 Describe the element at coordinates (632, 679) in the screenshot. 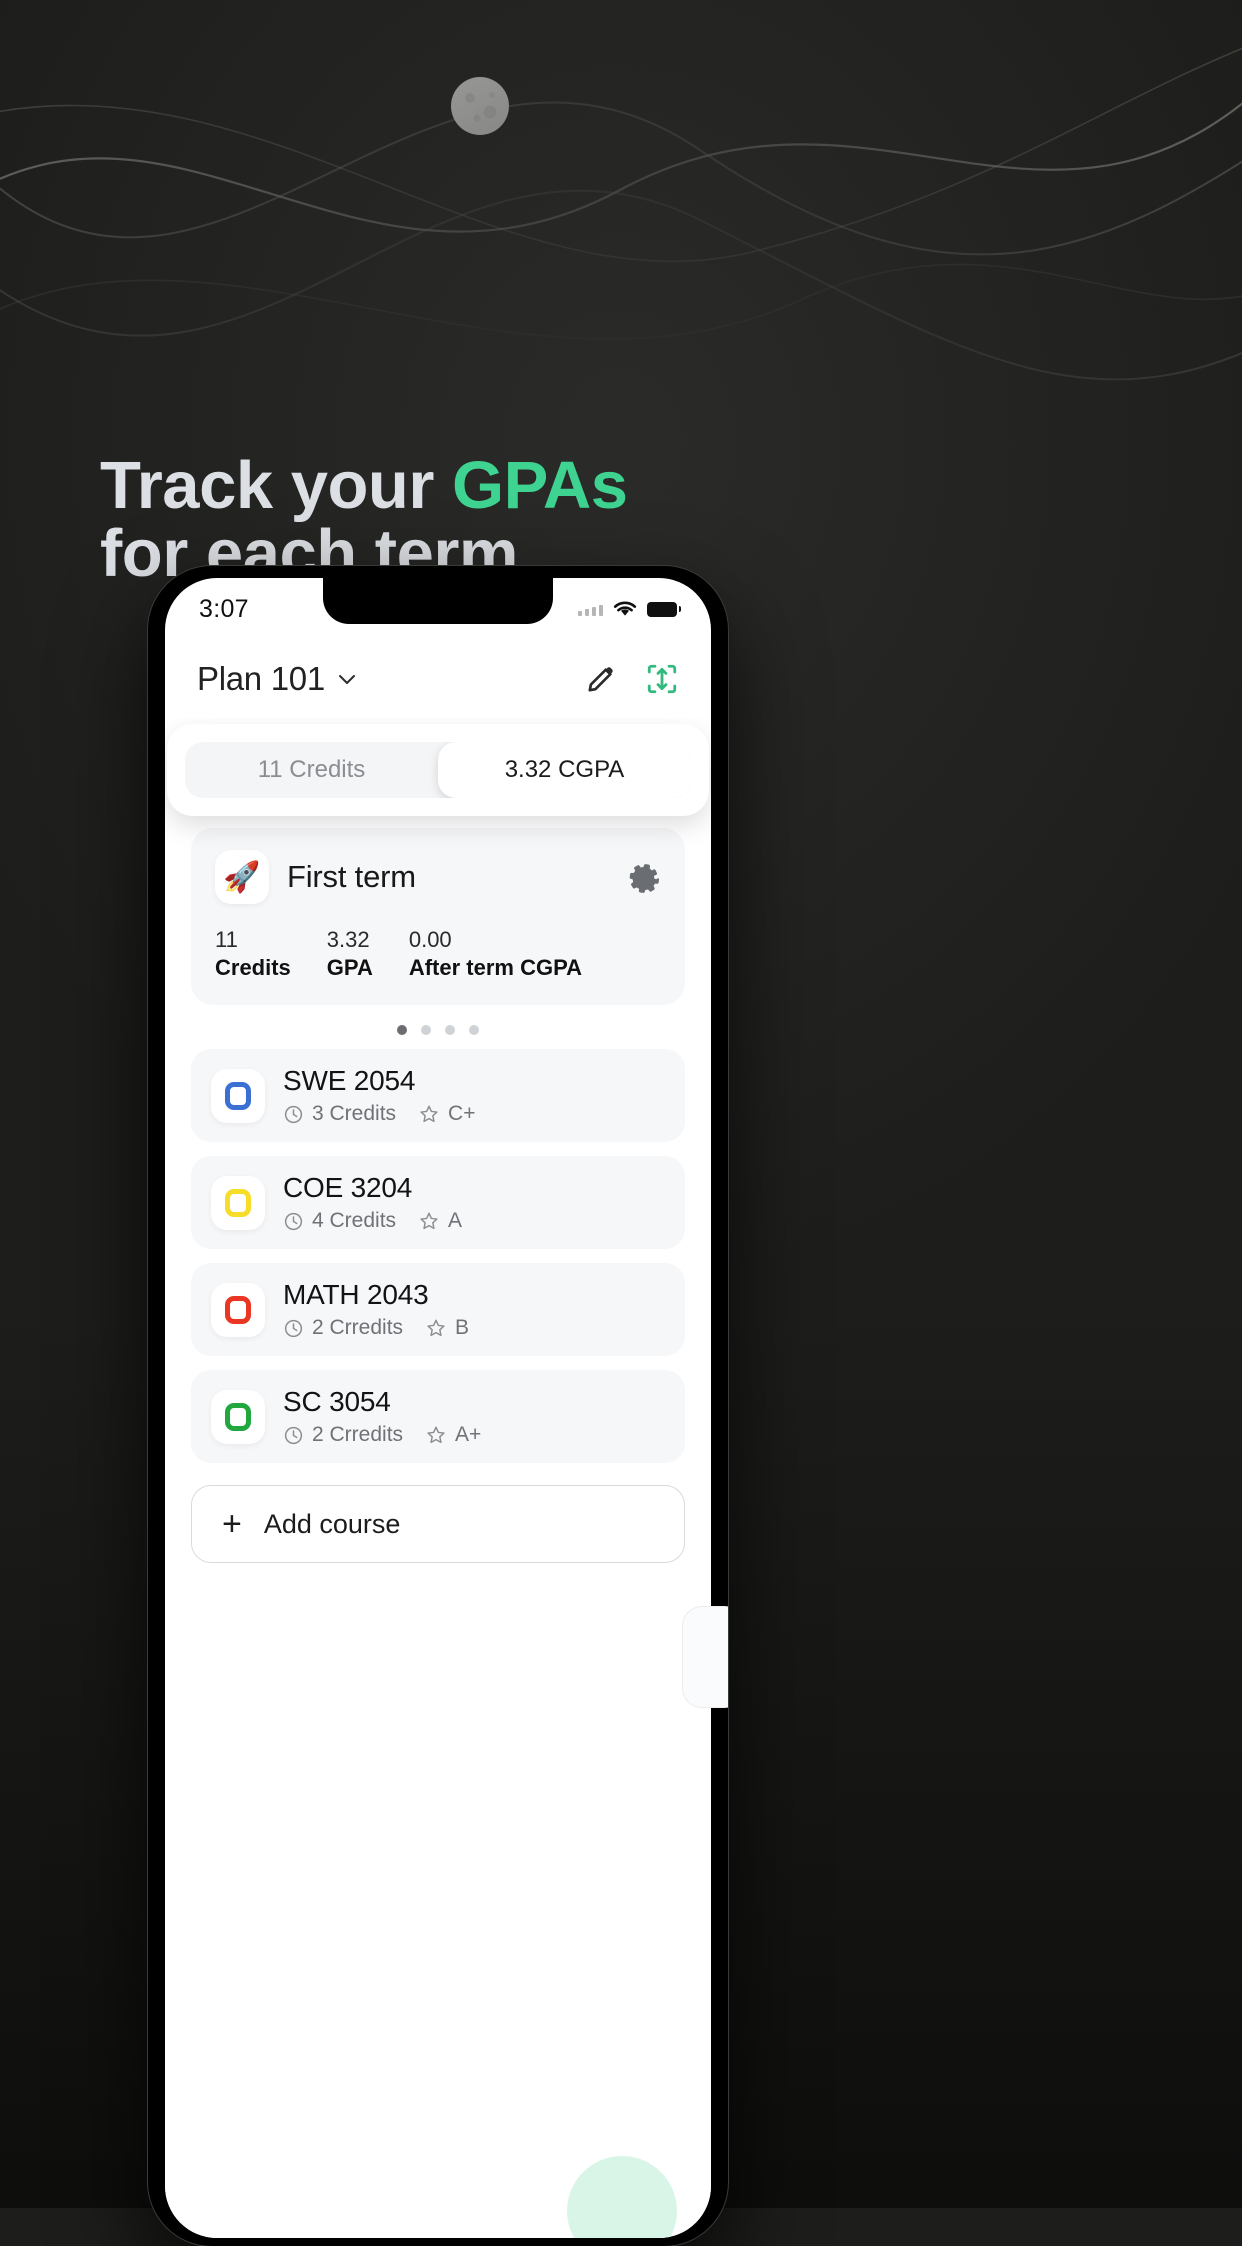

I see `header-actions` at that location.